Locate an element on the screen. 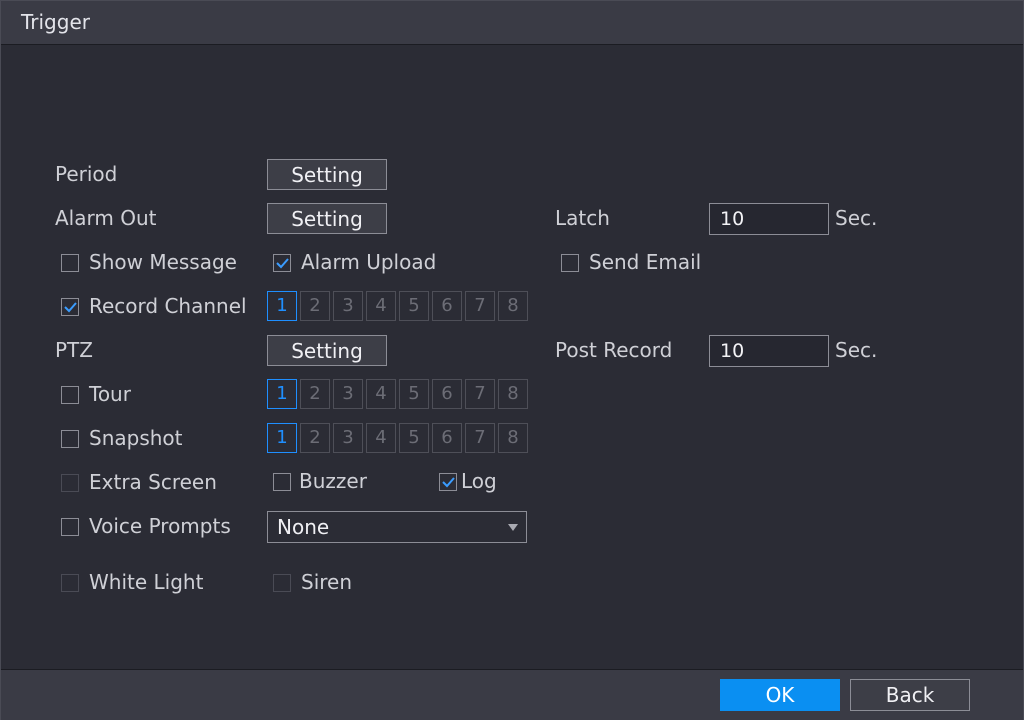 Image resolution: width=1024 pixels, height=720 pixels. record-channel-checkbox is located at coordinates (70, 307).